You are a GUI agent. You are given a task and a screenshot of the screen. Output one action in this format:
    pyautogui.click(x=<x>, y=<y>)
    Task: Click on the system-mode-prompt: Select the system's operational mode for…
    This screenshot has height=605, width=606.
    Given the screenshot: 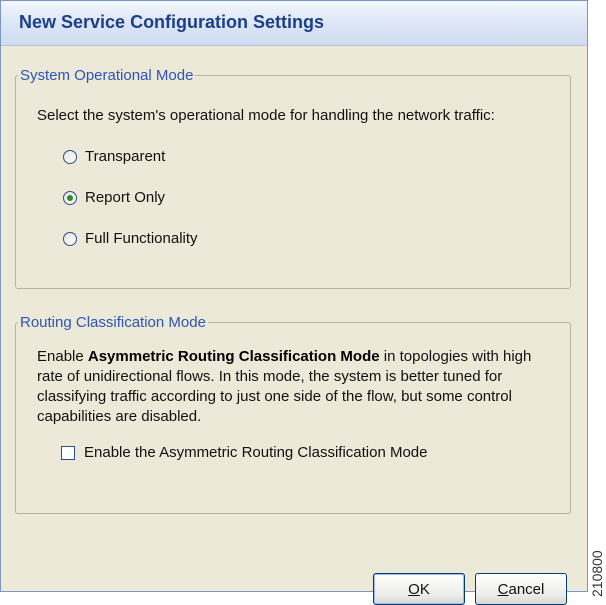 What is the action you would take?
    pyautogui.click(x=266, y=115)
    